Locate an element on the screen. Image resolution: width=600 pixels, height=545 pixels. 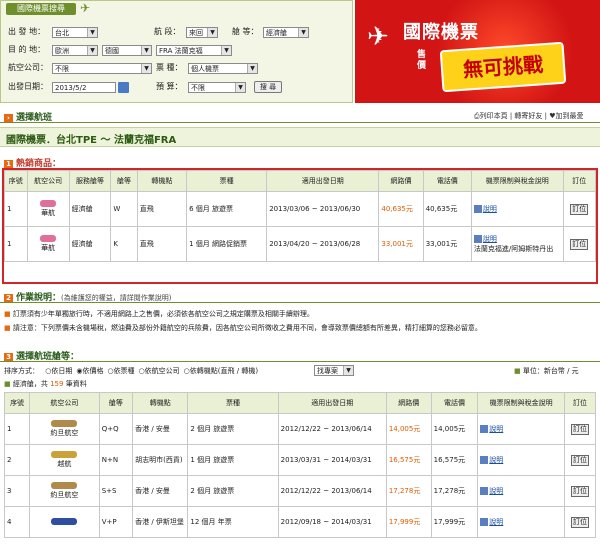
sort-option-label: 依價格 is located at coordinates (93, 371).